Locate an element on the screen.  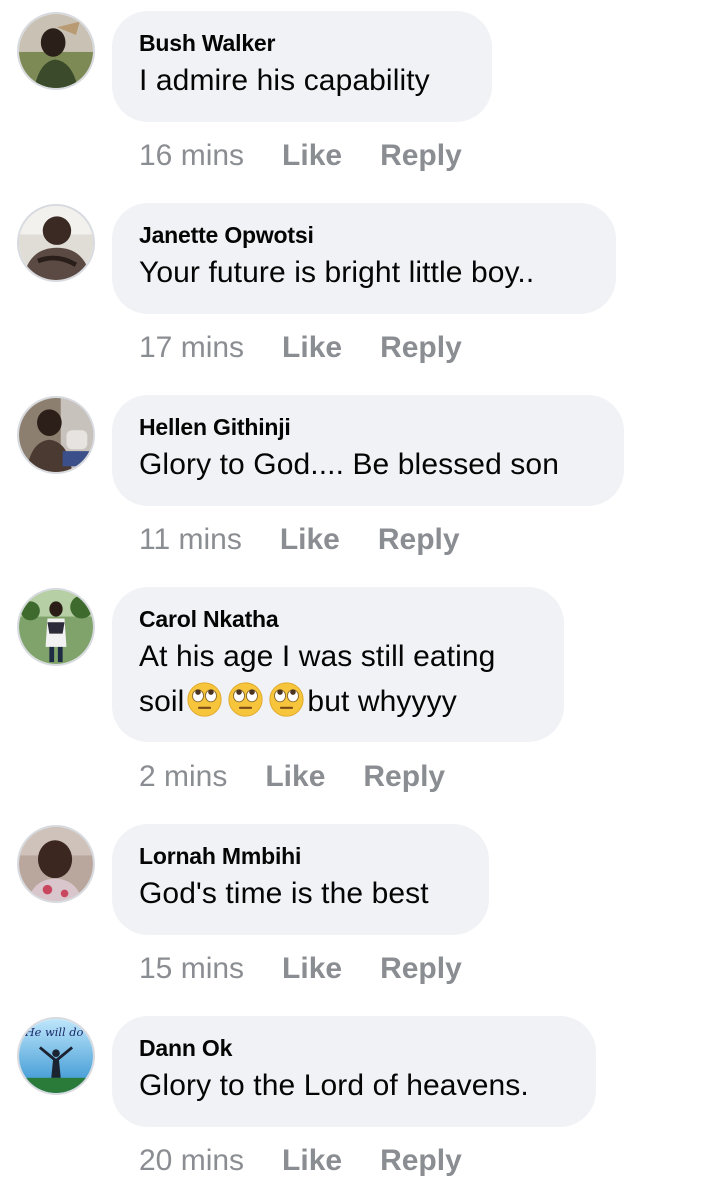
comment-actions: 20 mins Like Reply is located at coordinates (300, 1161).